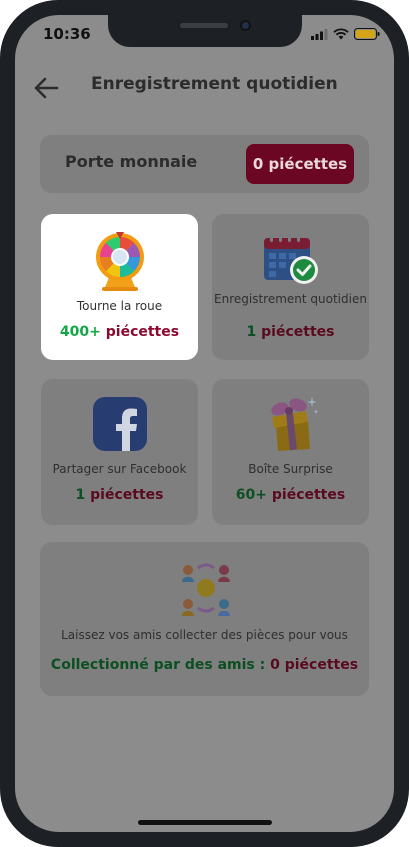 This screenshot has width=409, height=847. I want to click on collected-amount: 0, so click(275, 665).